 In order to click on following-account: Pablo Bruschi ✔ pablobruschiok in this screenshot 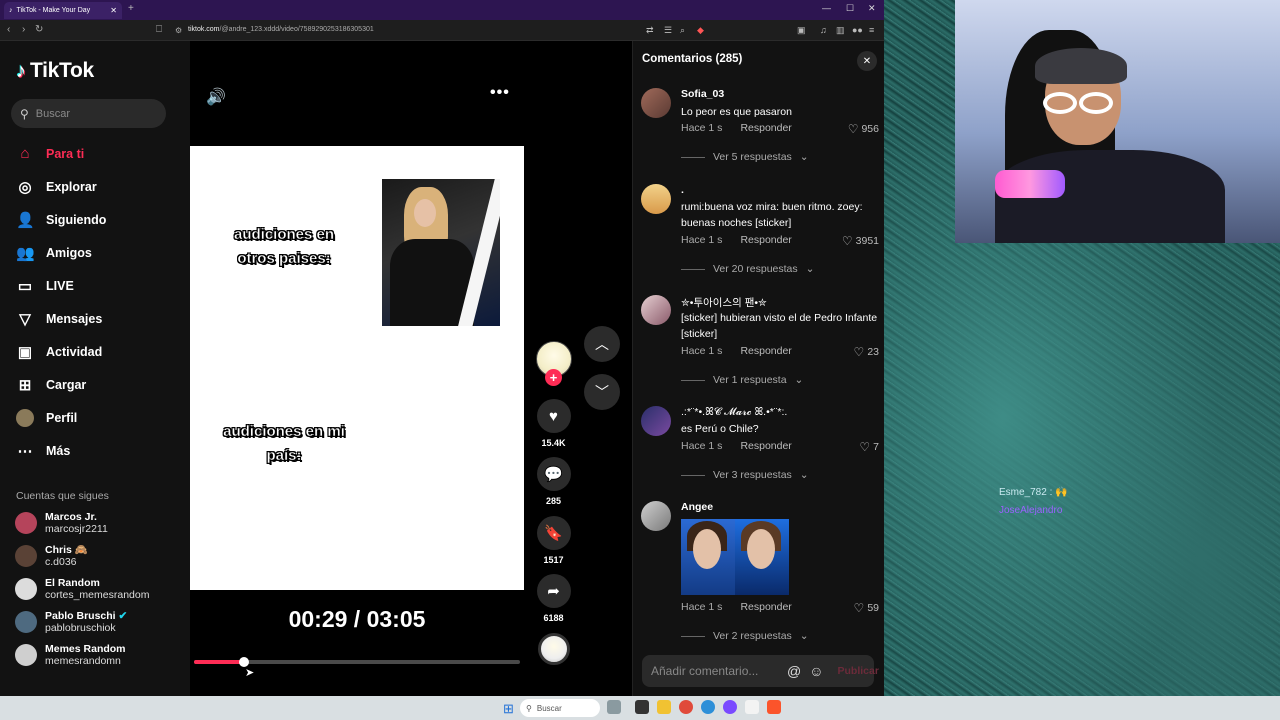, I will do `click(71, 622)`.